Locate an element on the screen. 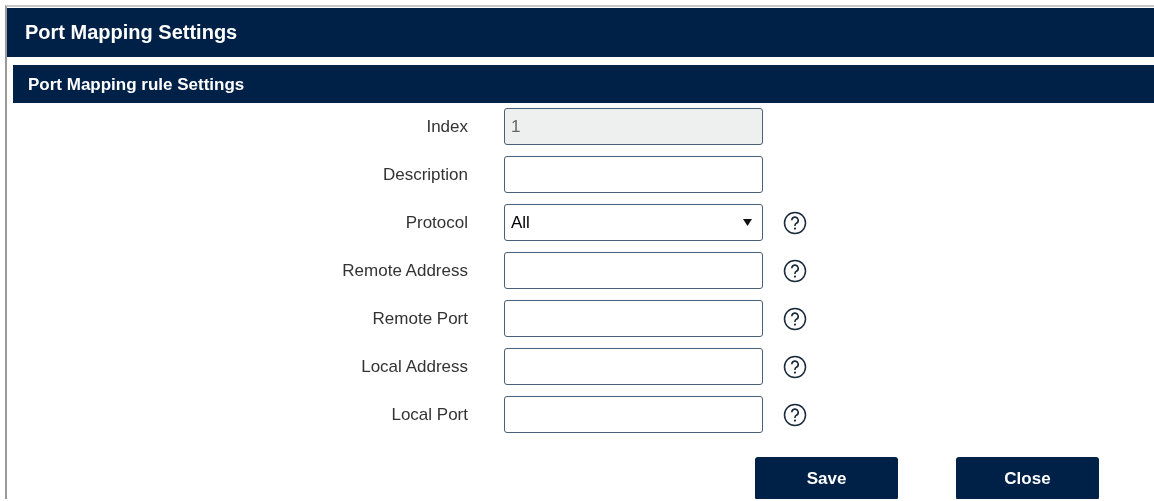 Image resolution: width=1154 pixels, height=501 pixels. protocol-dropdown: All is located at coordinates (633, 222).